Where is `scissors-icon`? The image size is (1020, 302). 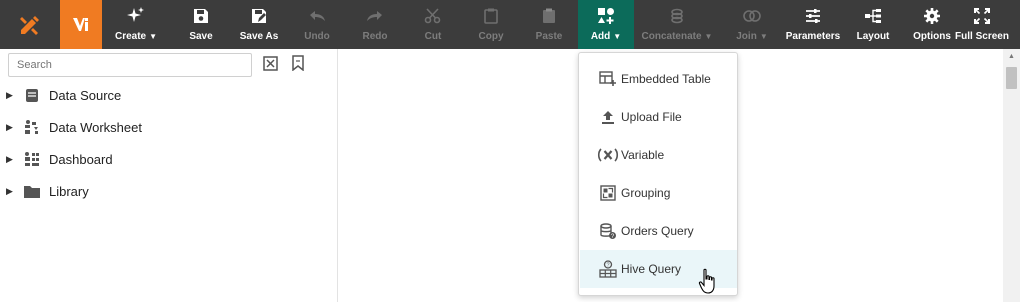
scissors-icon is located at coordinates (432, 16).